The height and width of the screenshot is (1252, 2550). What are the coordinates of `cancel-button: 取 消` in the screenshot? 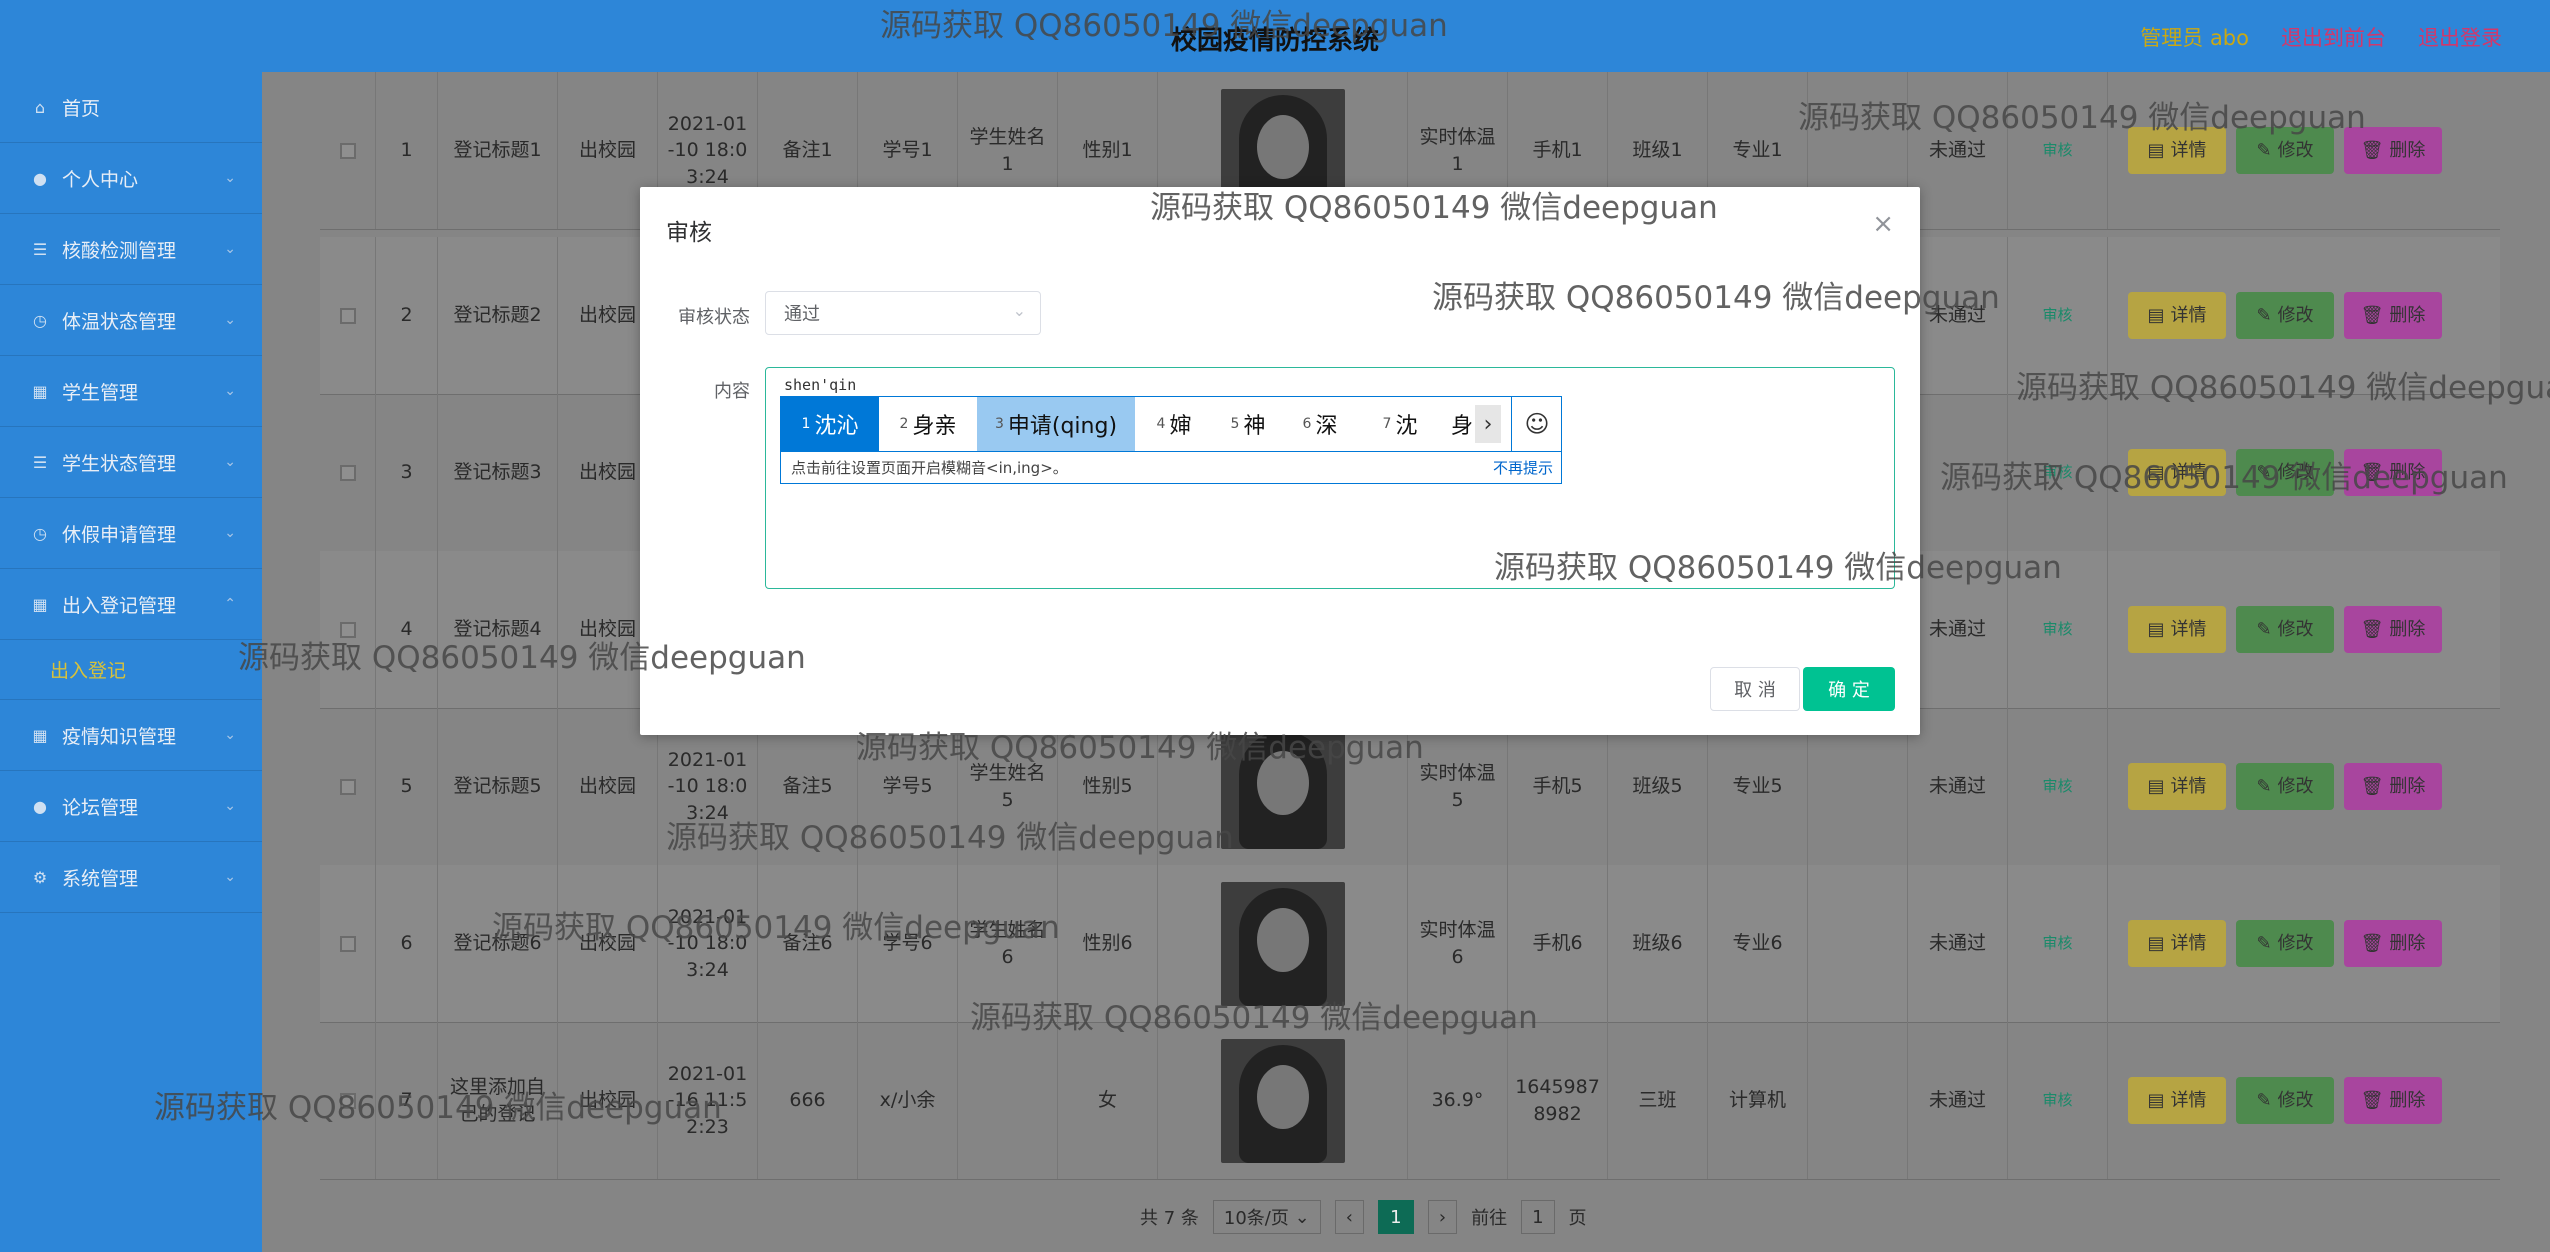 It's located at (1755, 689).